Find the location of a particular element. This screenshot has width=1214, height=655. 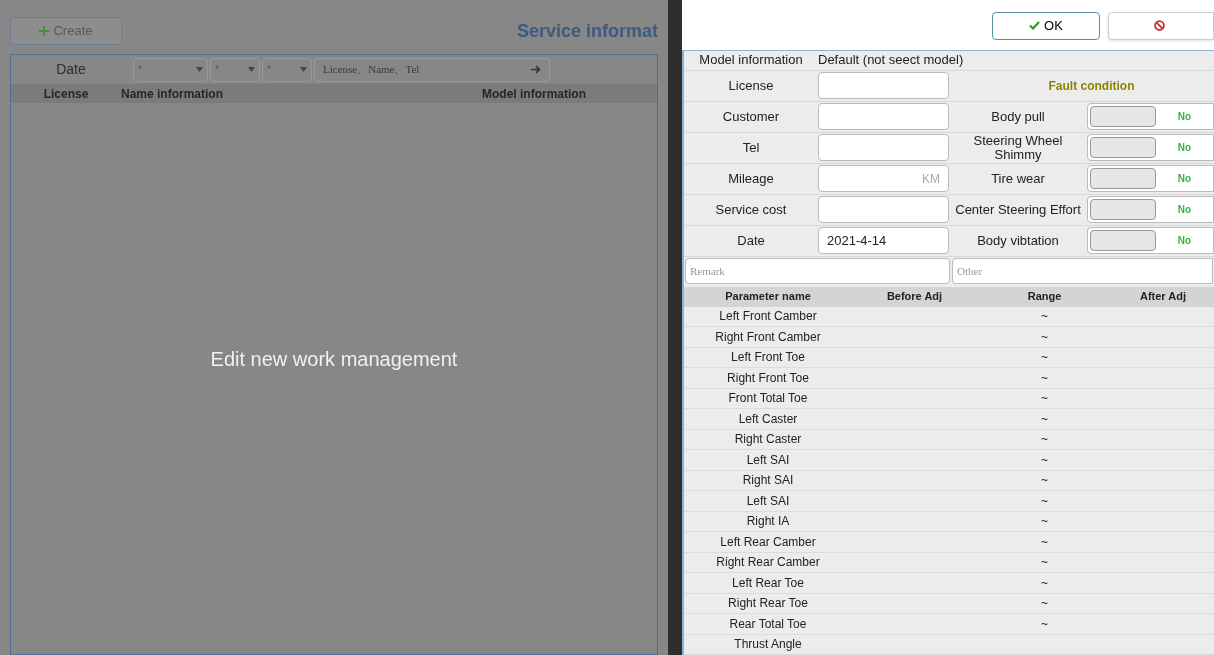

fault-label: Steering Wheel Shimmy is located at coordinates (1018, 147).